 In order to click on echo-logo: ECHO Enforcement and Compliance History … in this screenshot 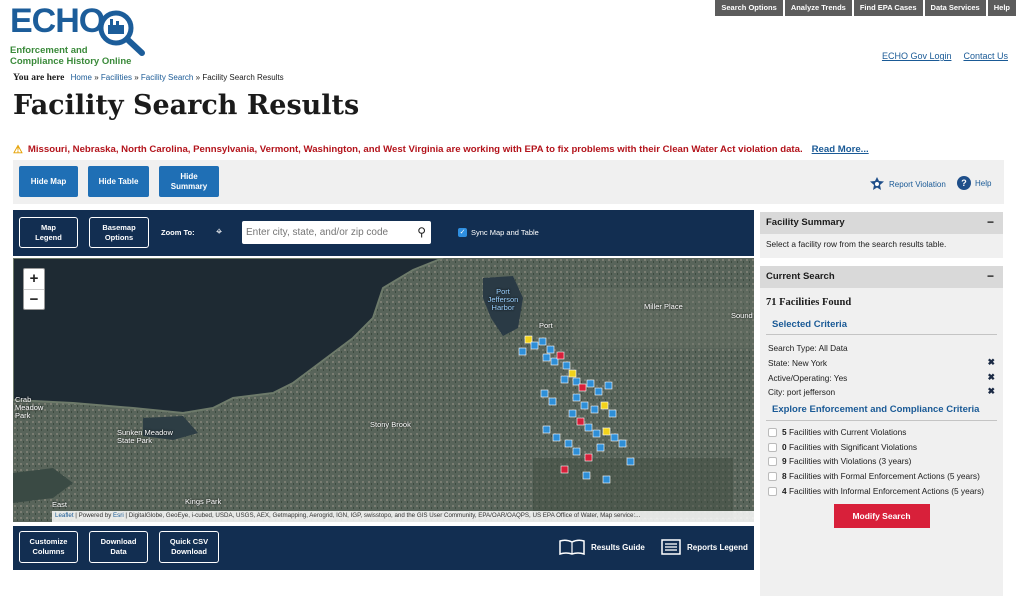, I will do `click(85, 35)`.